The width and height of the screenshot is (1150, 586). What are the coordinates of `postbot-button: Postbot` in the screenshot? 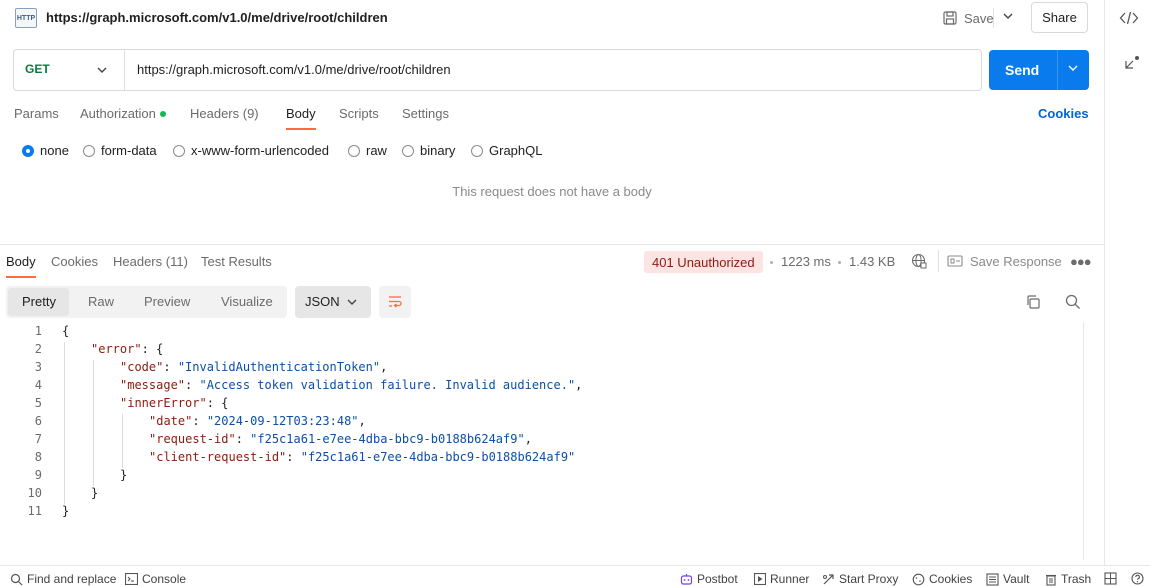 It's located at (709, 579).